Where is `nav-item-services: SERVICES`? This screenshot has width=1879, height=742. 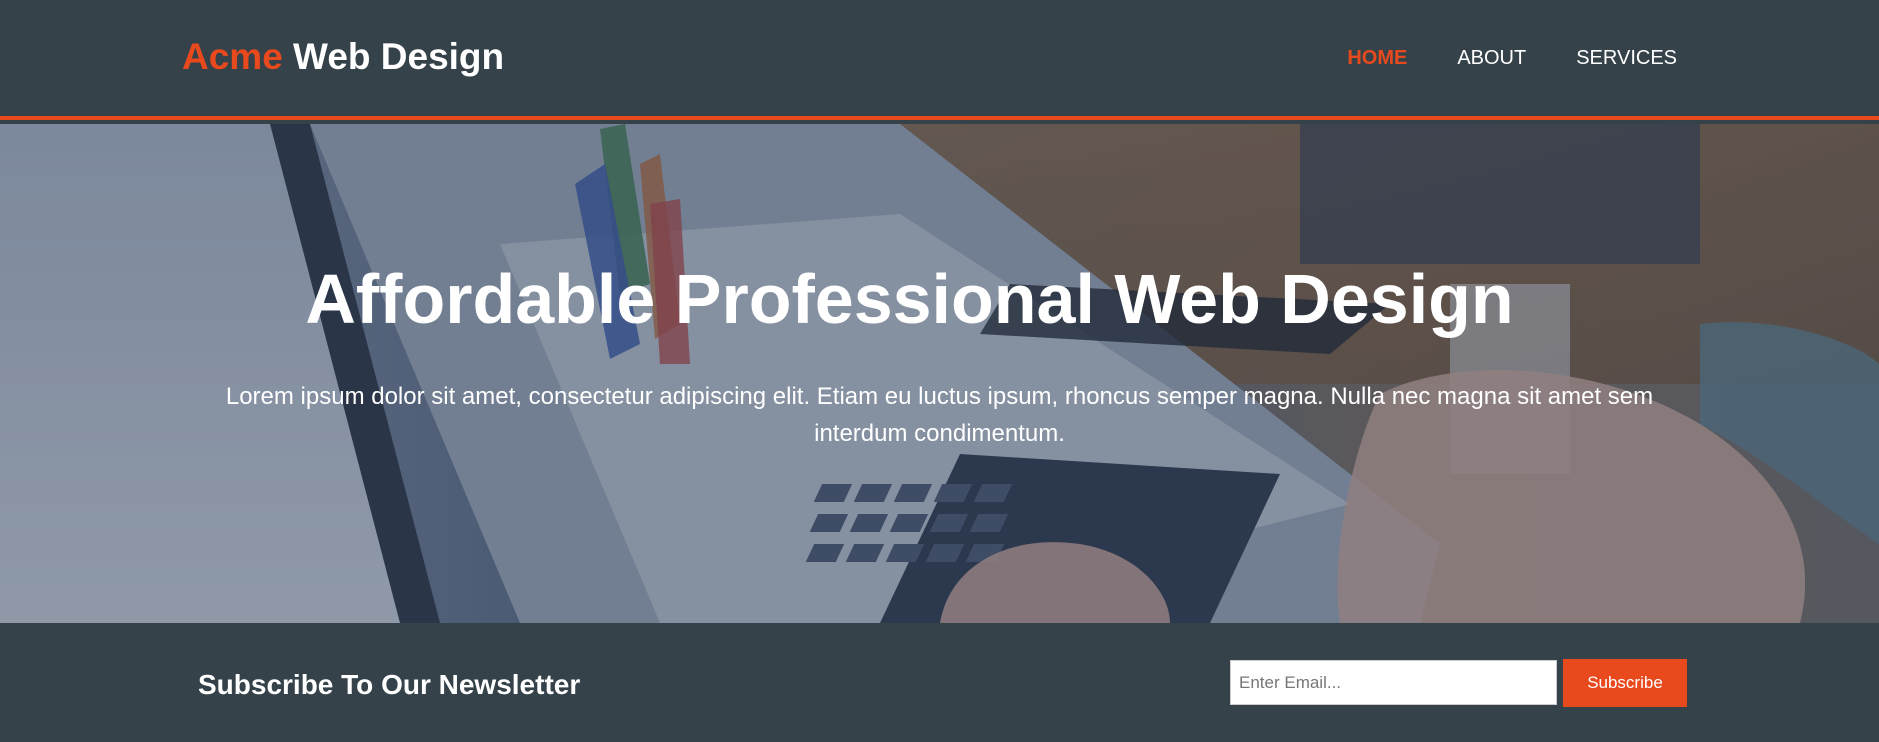 nav-item-services: SERVICES is located at coordinates (1626, 58).